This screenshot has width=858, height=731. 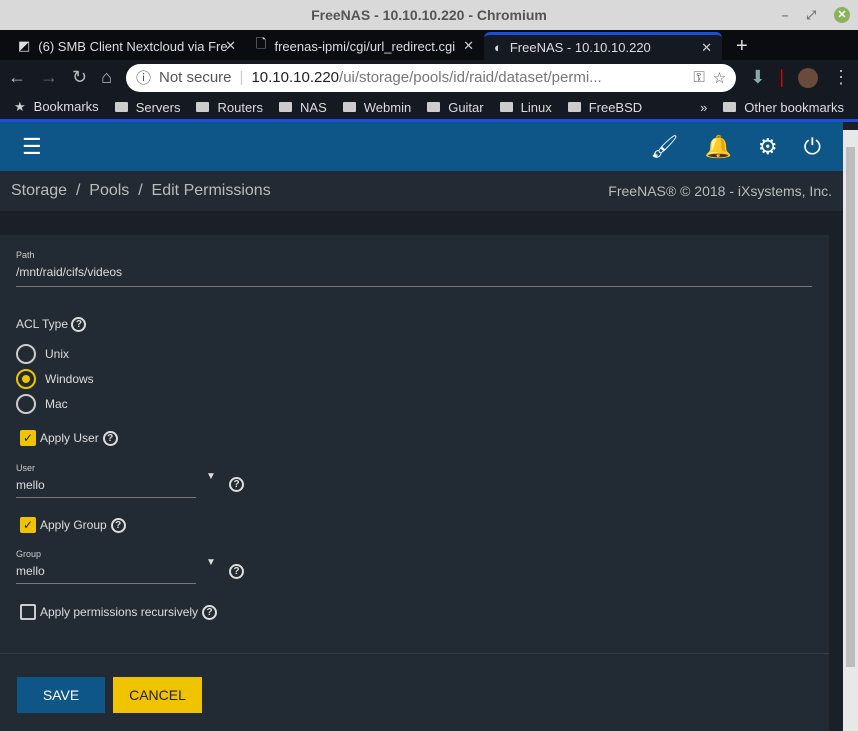 What do you see at coordinates (455, 107) in the screenshot?
I see `bookmark-item: Guitar` at bounding box center [455, 107].